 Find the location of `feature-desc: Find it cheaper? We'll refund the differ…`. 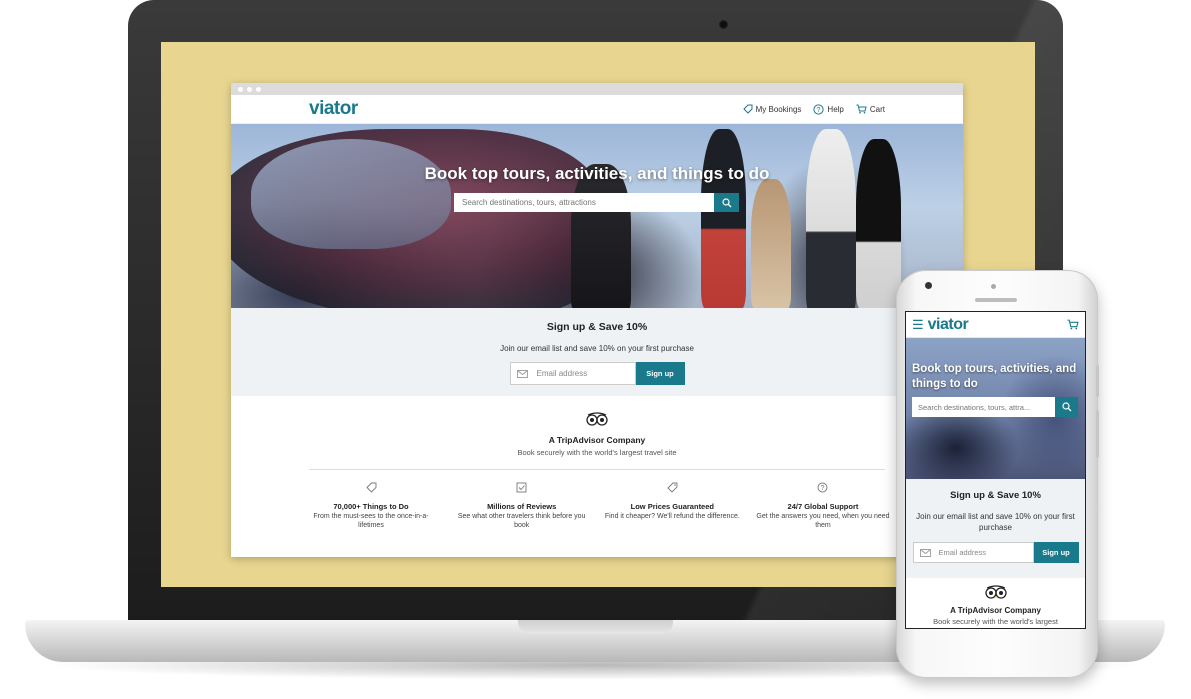

feature-desc: Find it cheaper? We'll refund the differ… is located at coordinates (672, 516).